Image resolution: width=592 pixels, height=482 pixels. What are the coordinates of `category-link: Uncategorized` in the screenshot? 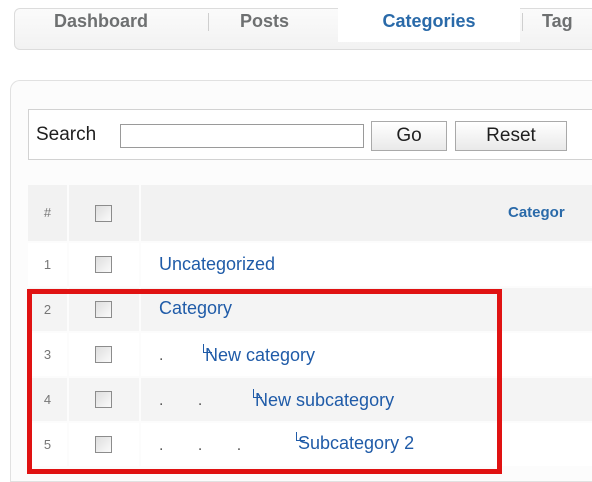 It's located at (217, 264).